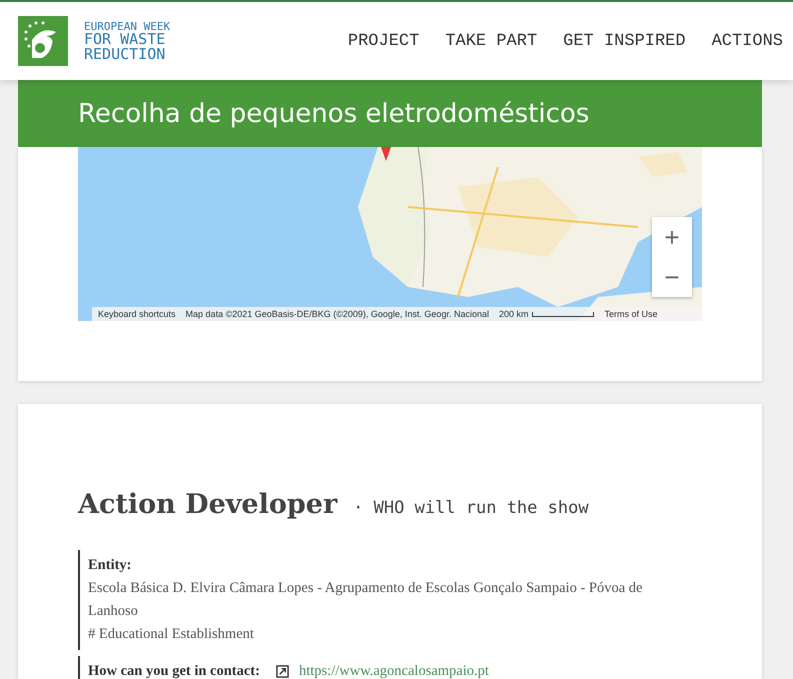 The width and height of the screenshot is (793, 679). I want to click on scale-bar-icon, so click(563, 314).